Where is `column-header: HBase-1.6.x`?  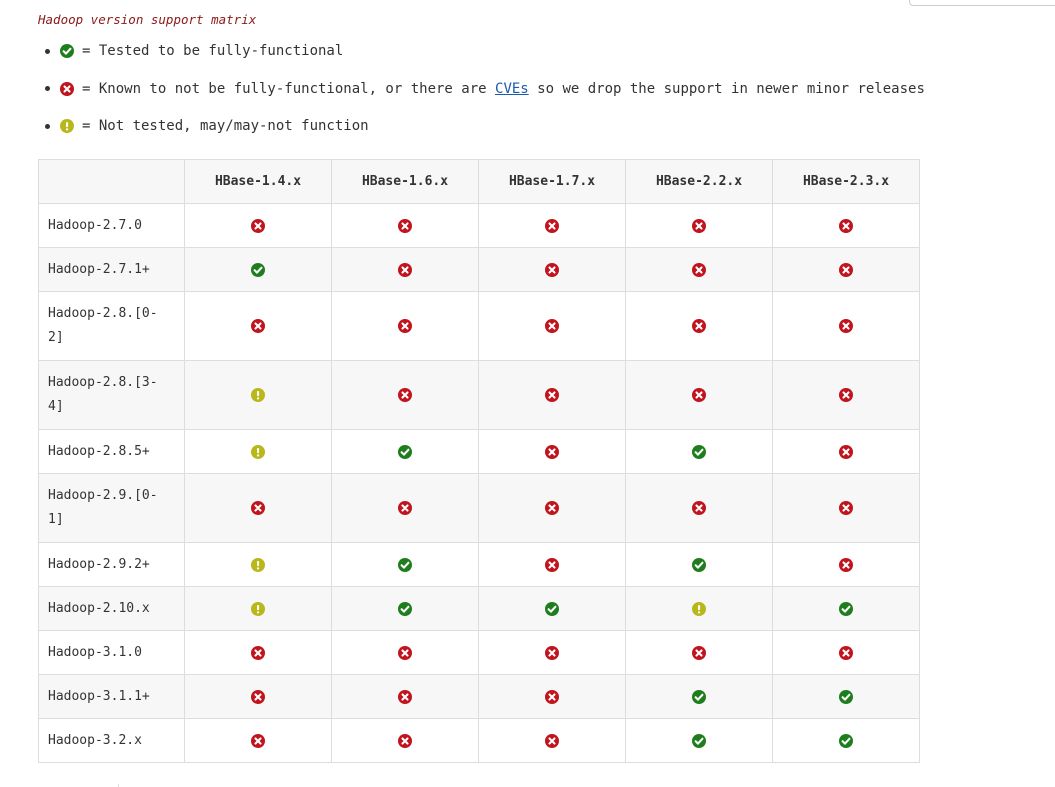 column-header: HBase-1.6.x is located at coordinates (405, 181).